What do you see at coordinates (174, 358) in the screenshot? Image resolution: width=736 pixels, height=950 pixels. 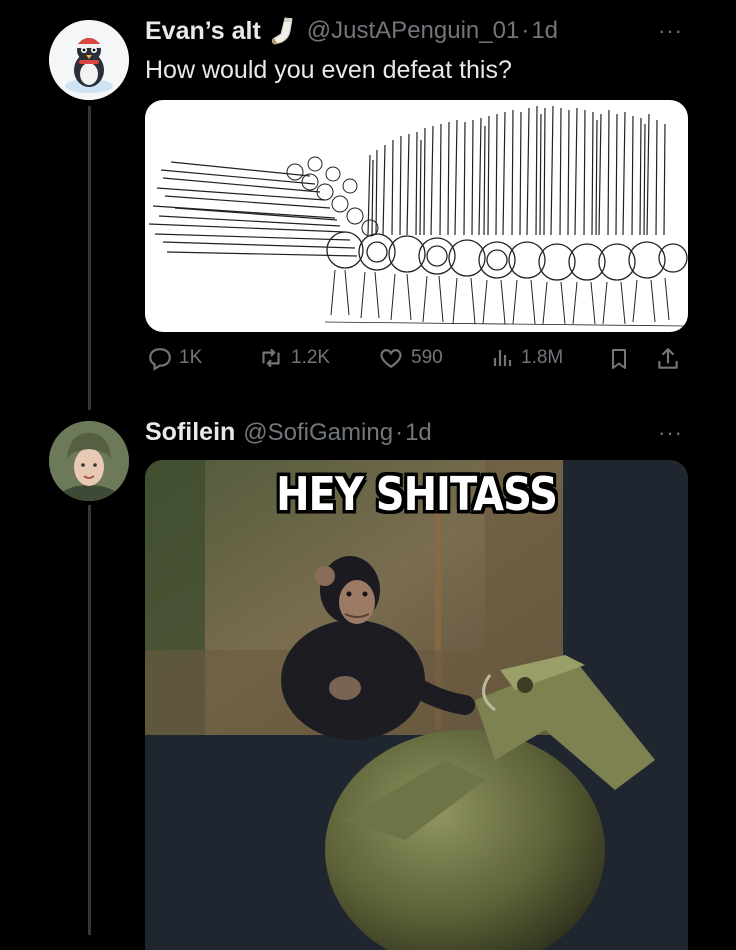 I see `reply-button: 1K` at bounding box center [174, 358].